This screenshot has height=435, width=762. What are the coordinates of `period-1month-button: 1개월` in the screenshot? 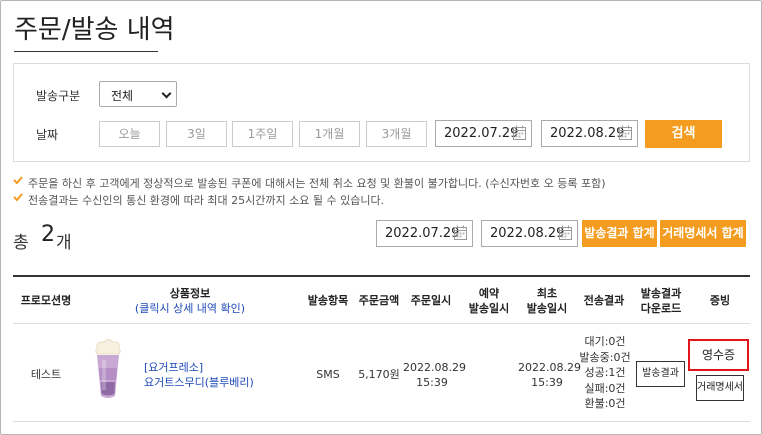 It's located at (329, 134).